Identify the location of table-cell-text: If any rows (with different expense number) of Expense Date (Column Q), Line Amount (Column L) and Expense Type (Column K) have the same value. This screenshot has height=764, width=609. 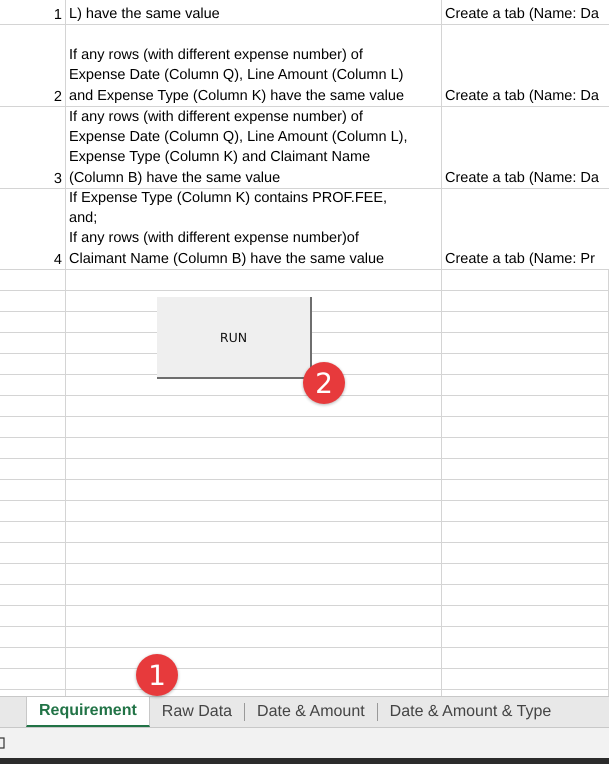
(236, 76).